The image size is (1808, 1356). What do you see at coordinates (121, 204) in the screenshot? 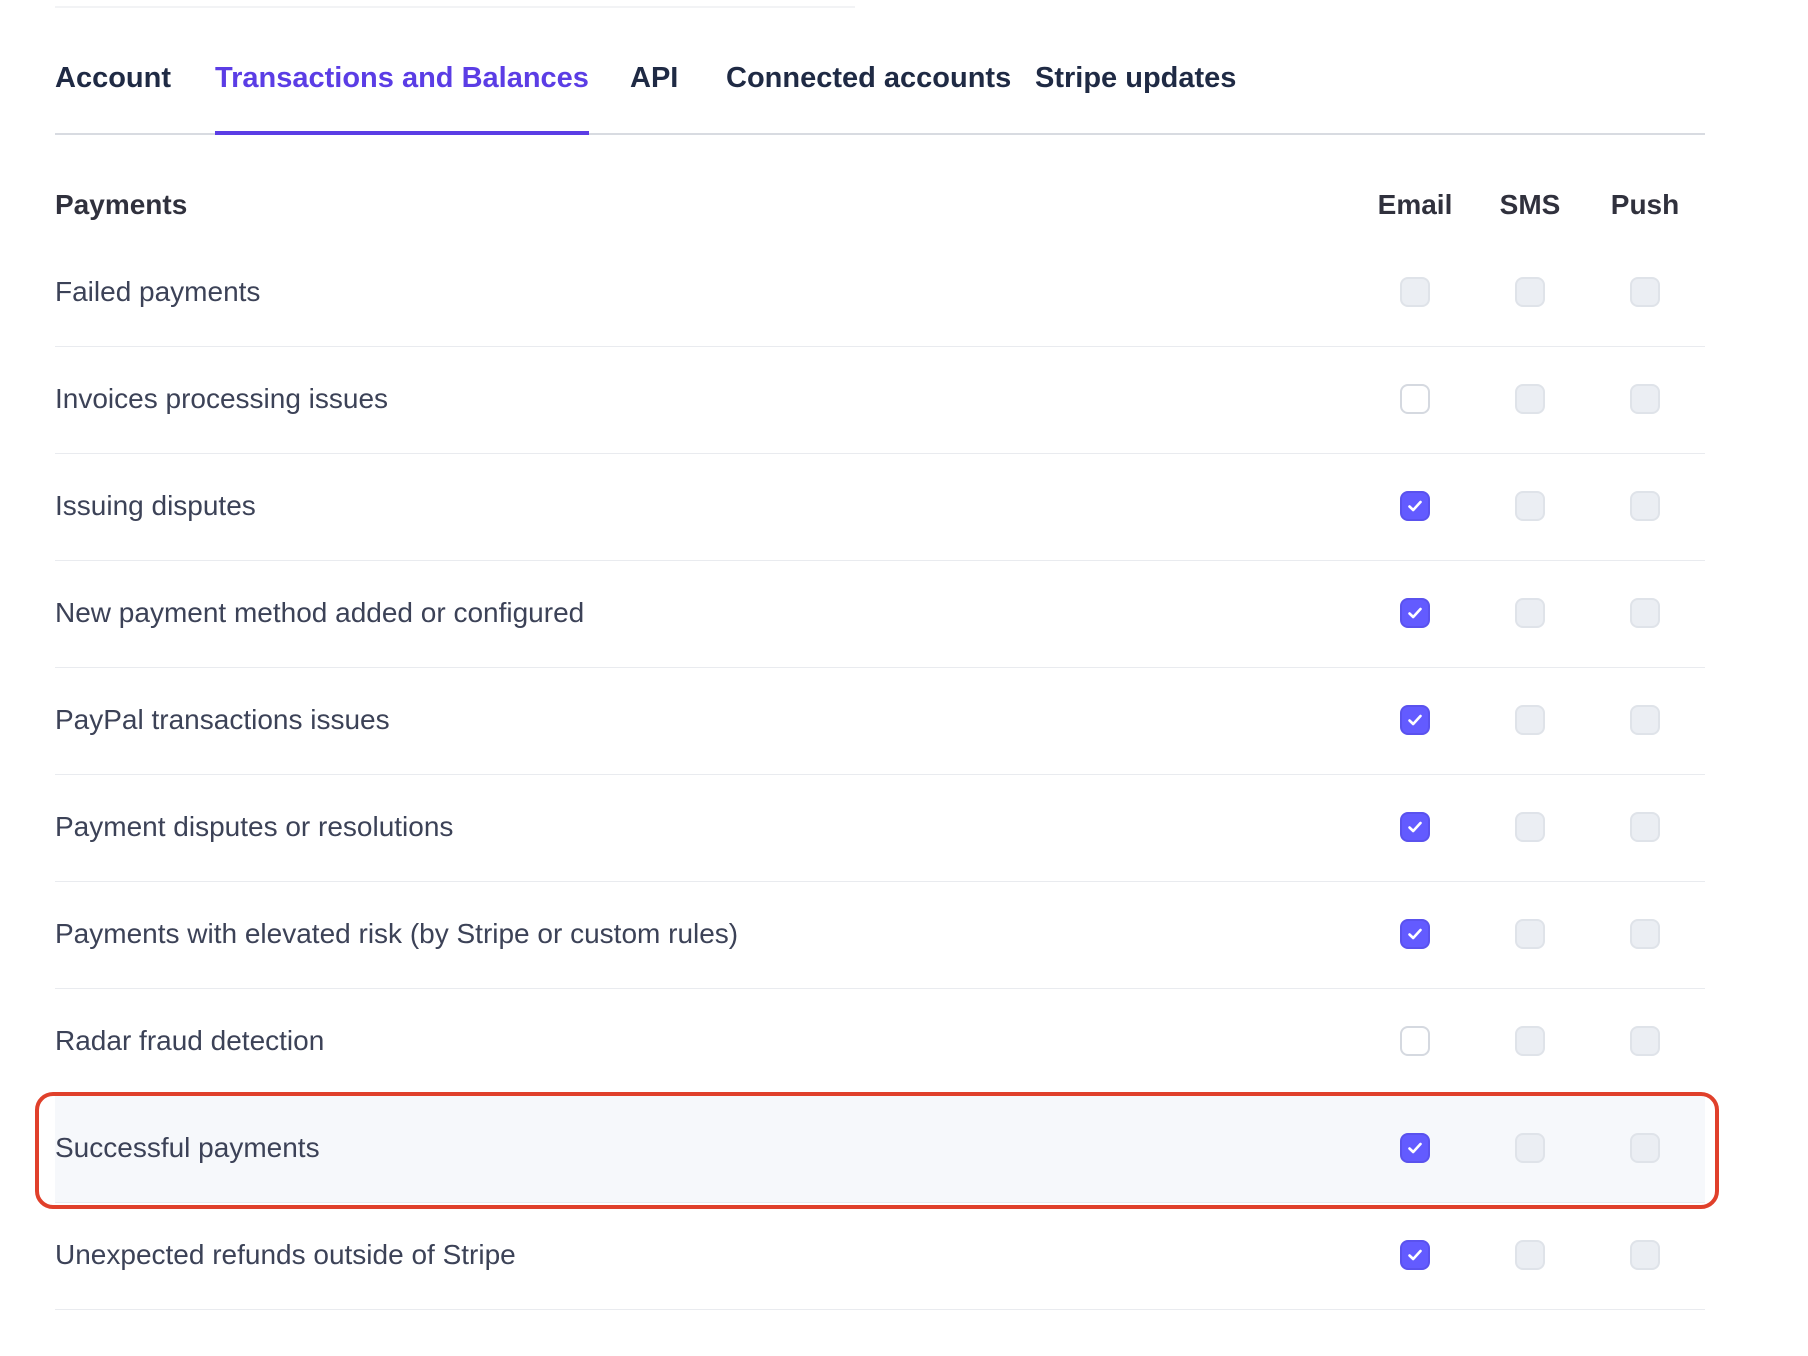
I see `section-title: Payments` at bounding box center [121, 204].